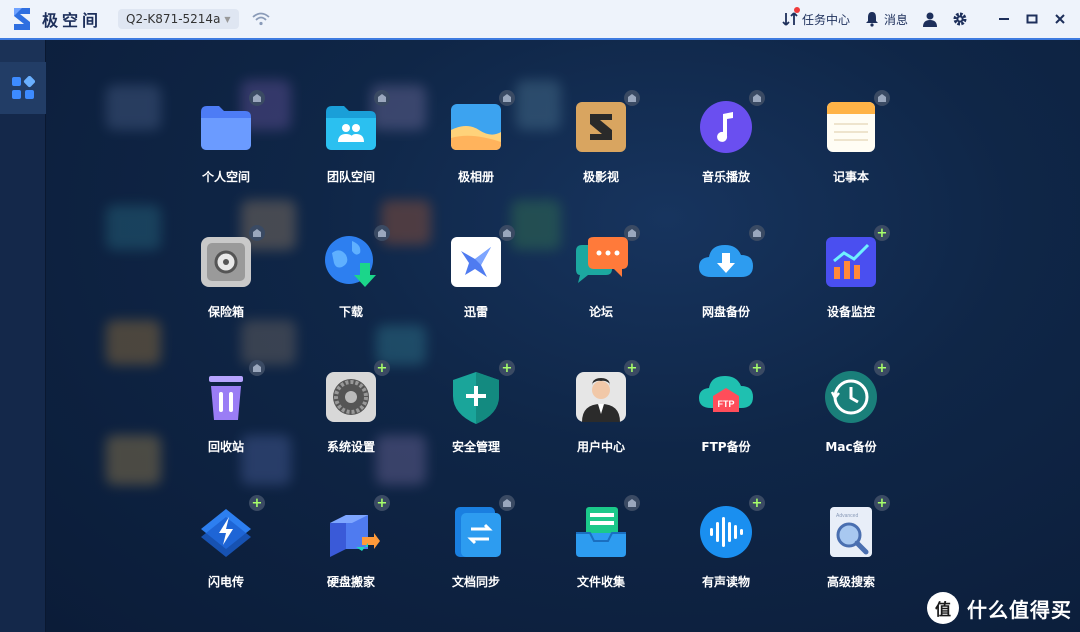 This screenshot has width=1080, height=632. What do you see at coordinates (476, 284) in the screenshot?
I see `app-xunlei: 迅雷` at bounding box center [476, 284].